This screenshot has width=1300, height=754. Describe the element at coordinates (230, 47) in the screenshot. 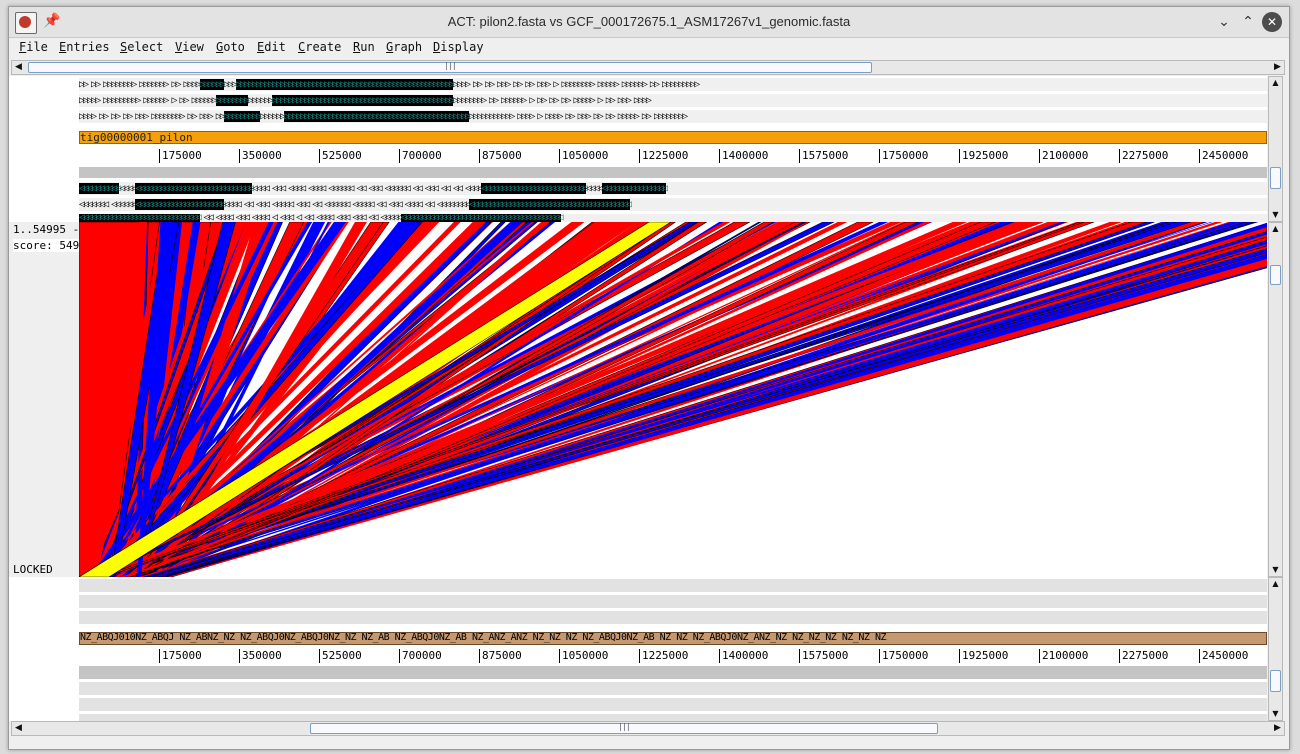

I see `menu-goto: Goto` at that location.